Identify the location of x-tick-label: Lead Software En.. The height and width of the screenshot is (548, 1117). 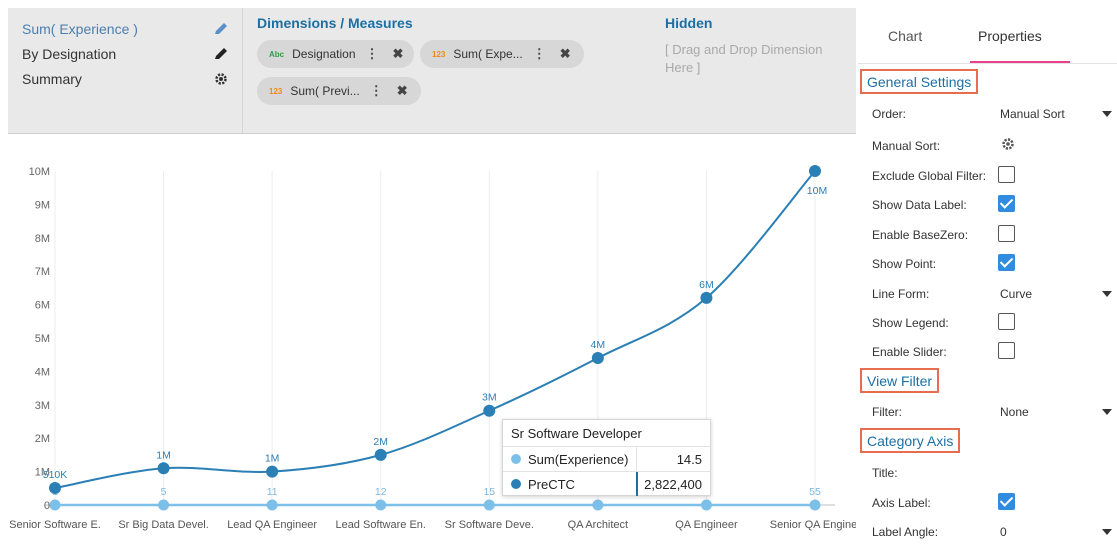
(380, 525).